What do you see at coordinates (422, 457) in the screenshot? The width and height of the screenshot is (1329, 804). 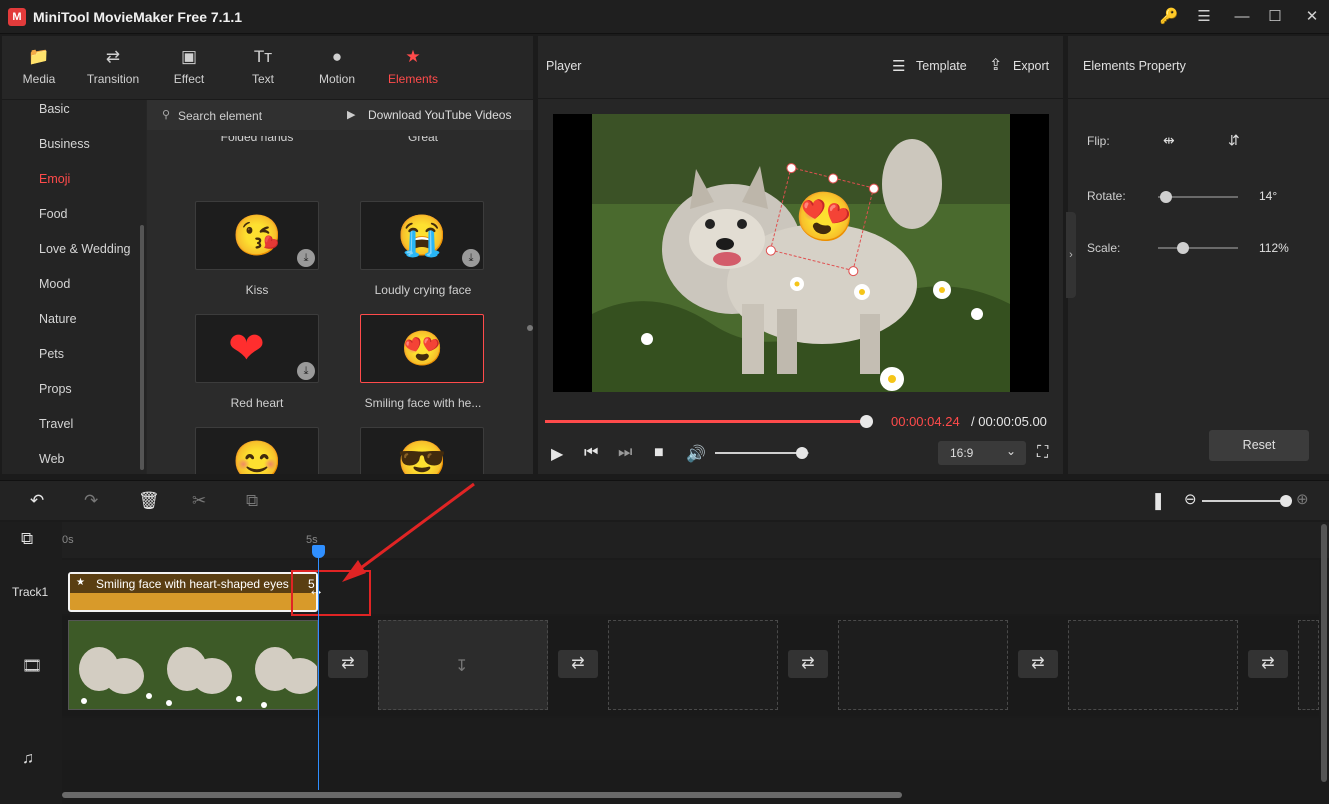 I see `sunglasses-emoji-icon: 😎` at bounding box center [422, 457].